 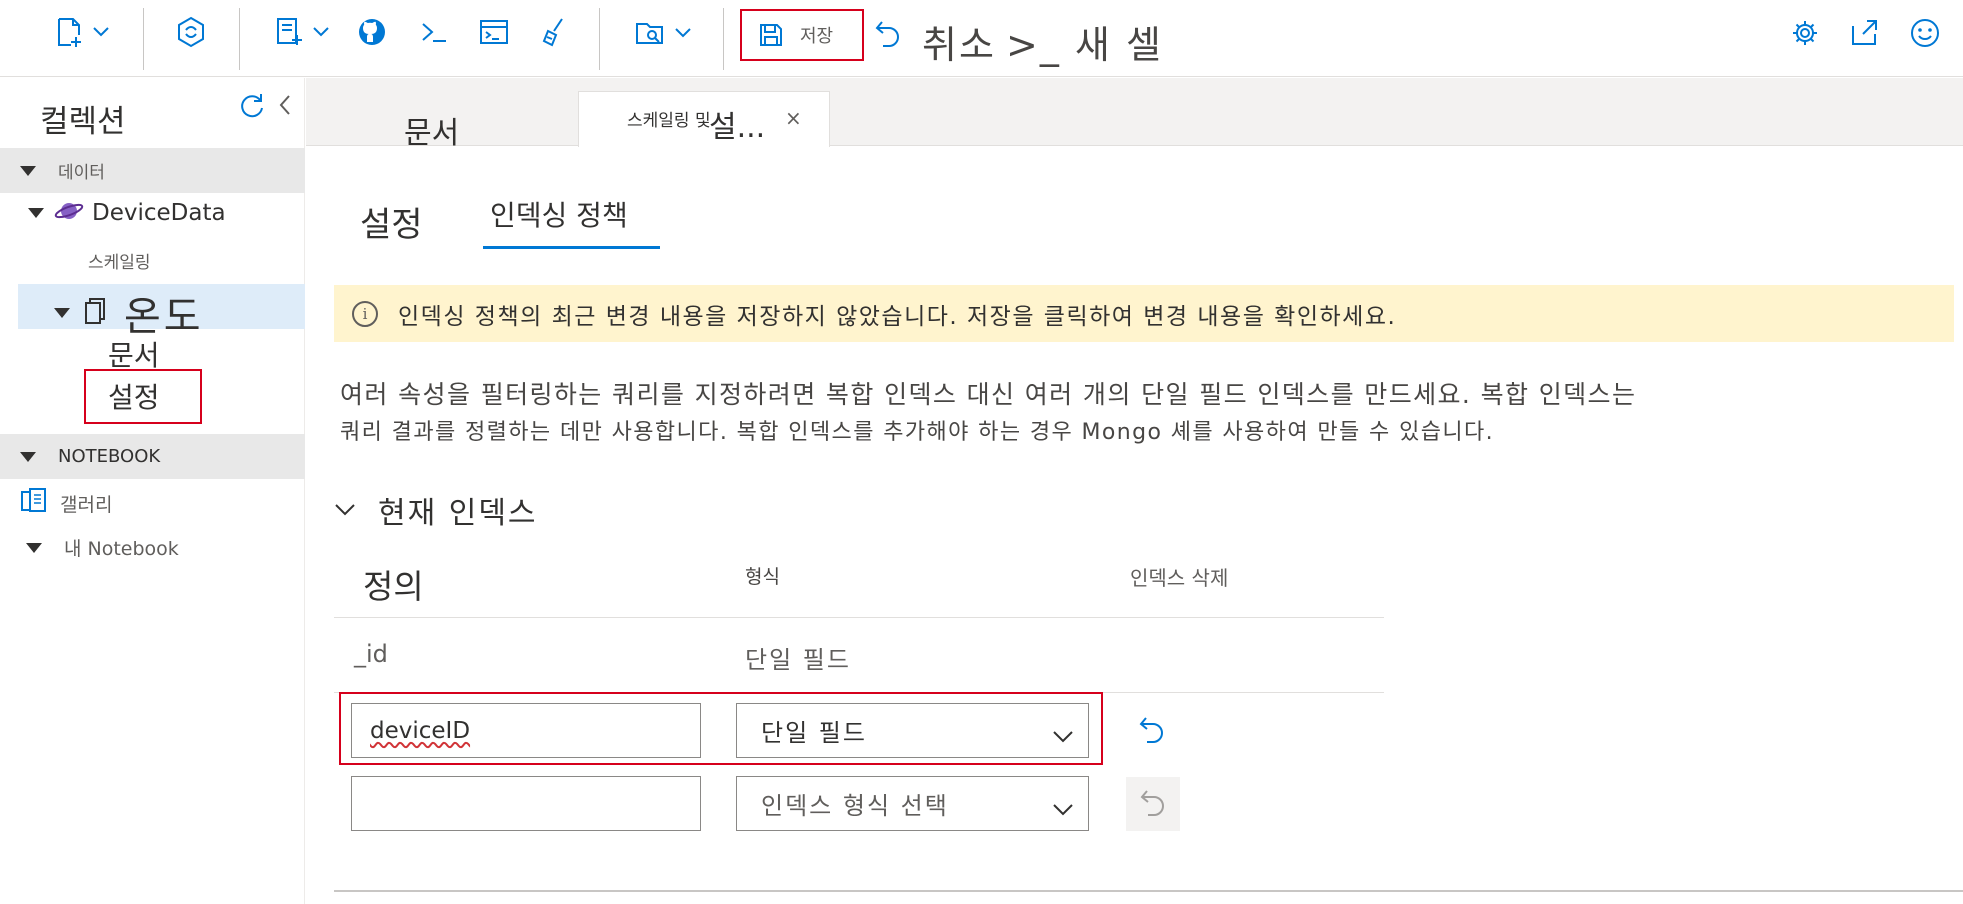 I want to click on new-container-icon, so click(x=69, y=32).